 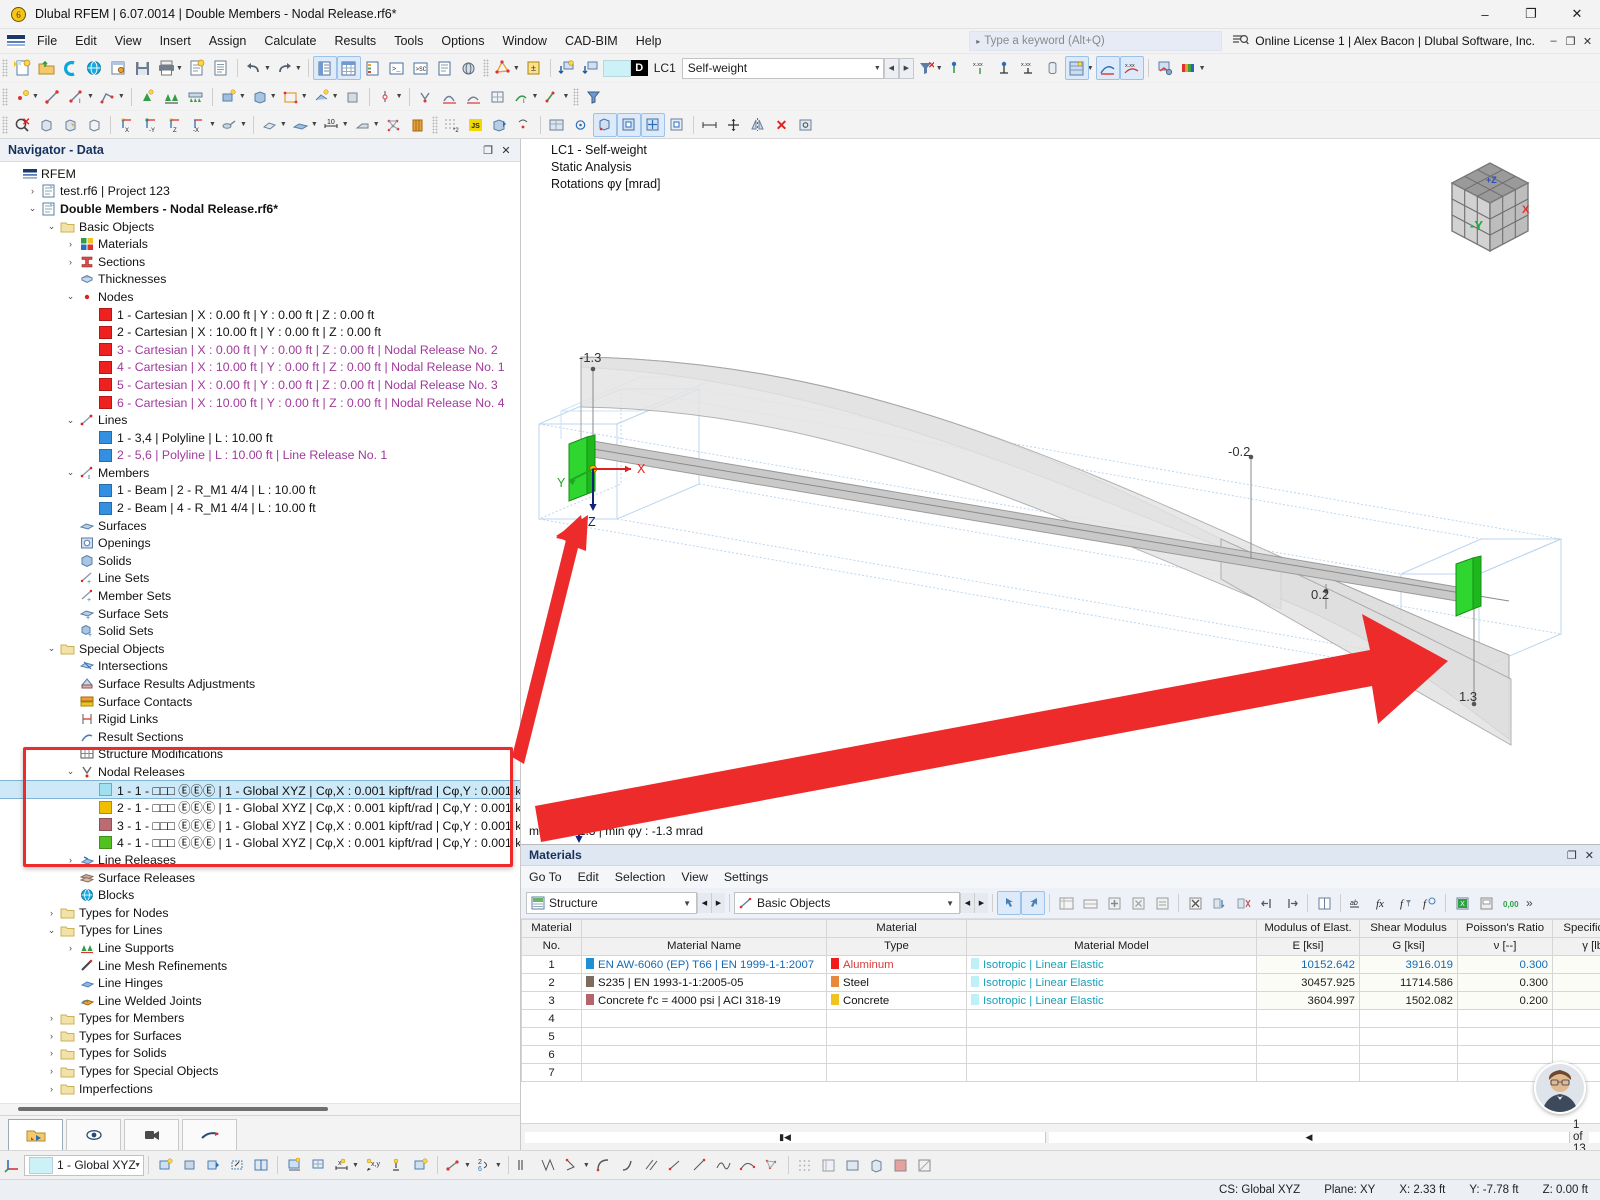 What do you see at coordinates (94, 125) in the screenshot?
I see `wireframe-view-icon` at bounding box center [94, 125].